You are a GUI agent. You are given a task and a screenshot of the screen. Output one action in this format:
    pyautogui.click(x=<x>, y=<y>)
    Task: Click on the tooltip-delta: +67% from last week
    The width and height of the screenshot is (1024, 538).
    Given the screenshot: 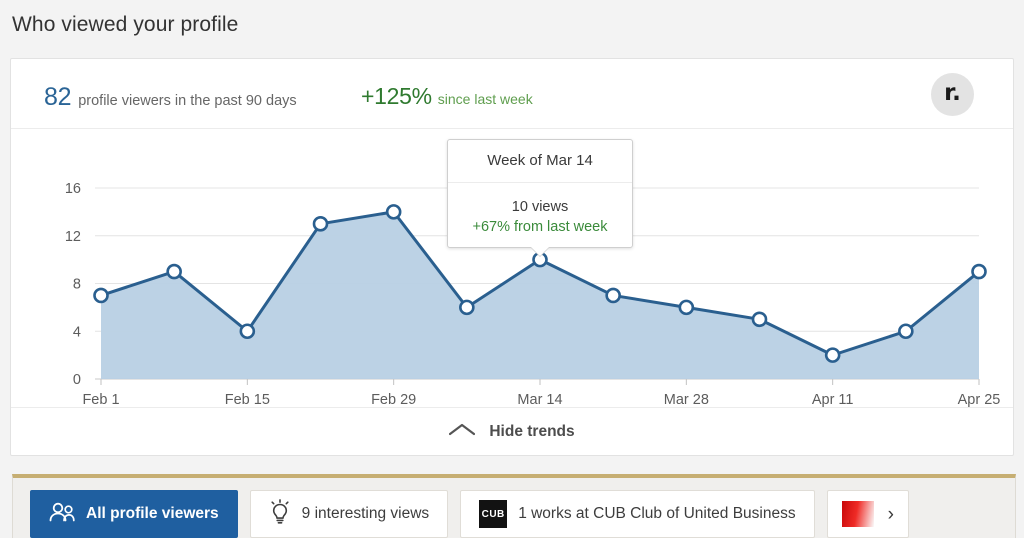 What is the action you would take?
    pyautogui.click(x=540, y=226)
    